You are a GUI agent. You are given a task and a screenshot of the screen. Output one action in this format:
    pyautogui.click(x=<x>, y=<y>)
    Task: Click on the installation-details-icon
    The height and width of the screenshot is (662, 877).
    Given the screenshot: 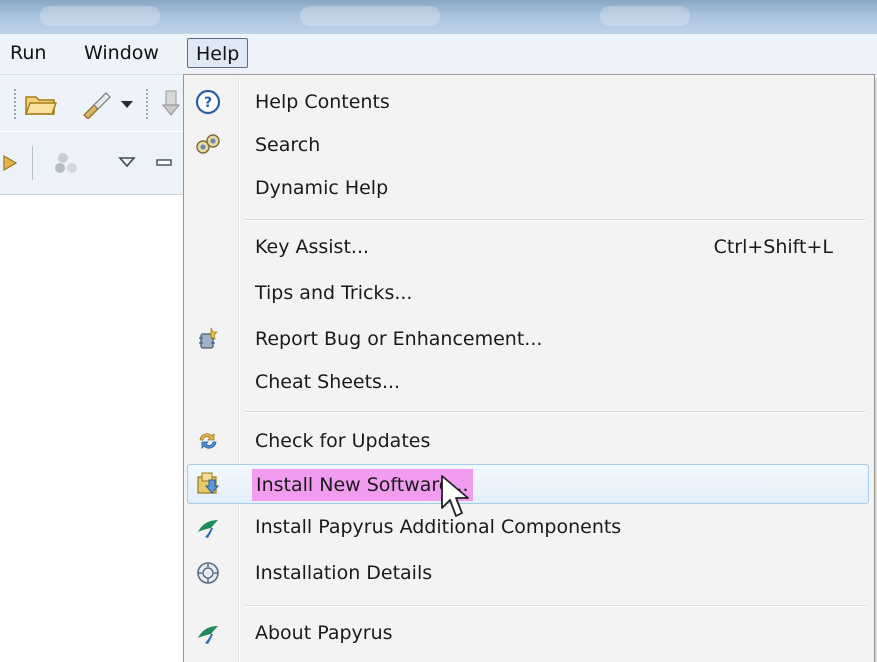 What is the action you would take?
    pyautogui.click(x=208, y=573)
    